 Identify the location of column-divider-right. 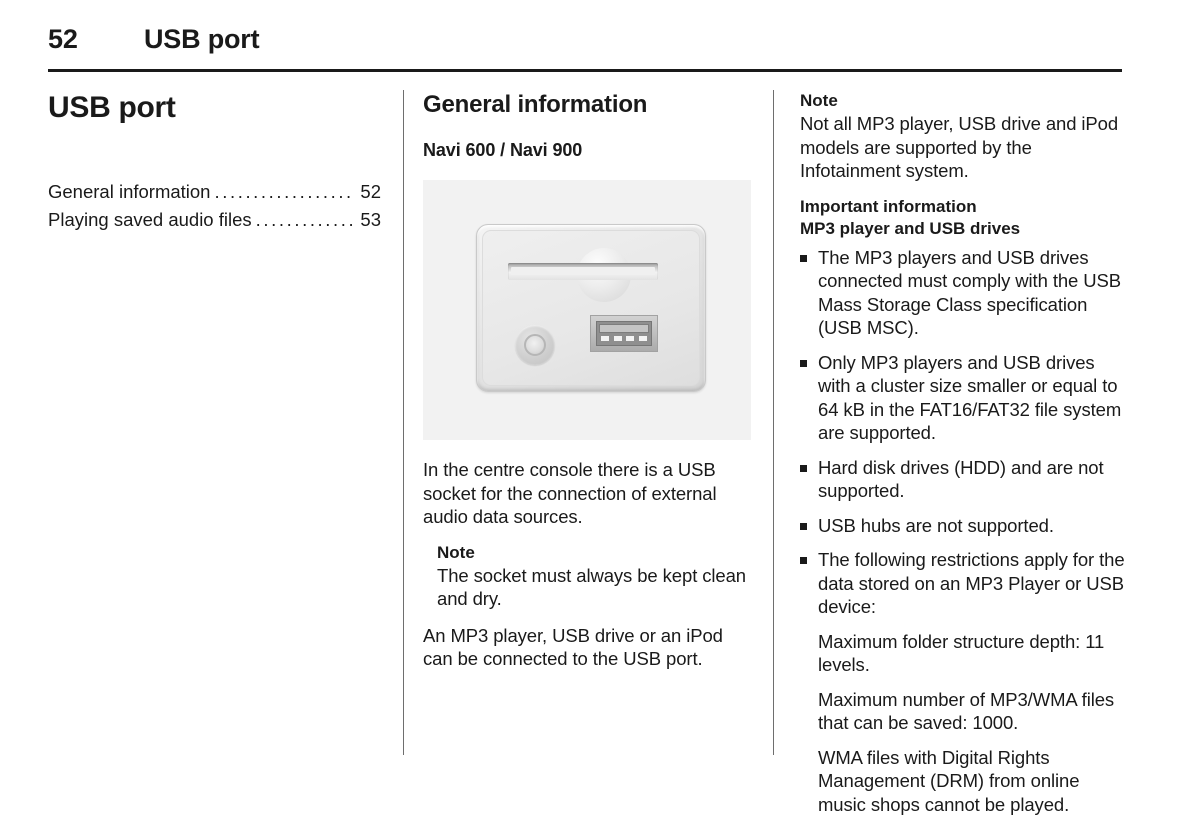
(773, 422).